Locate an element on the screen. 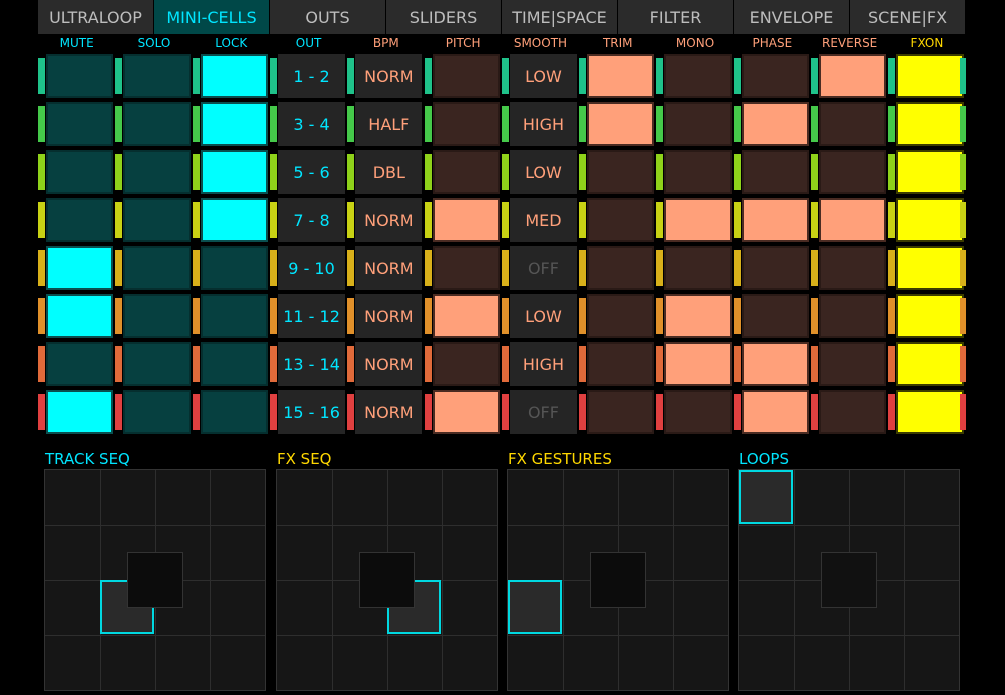 The width and height of the screenshot is (1005, 695). tab-envelope: ENVELOPE is located at coordinates (792, 17).